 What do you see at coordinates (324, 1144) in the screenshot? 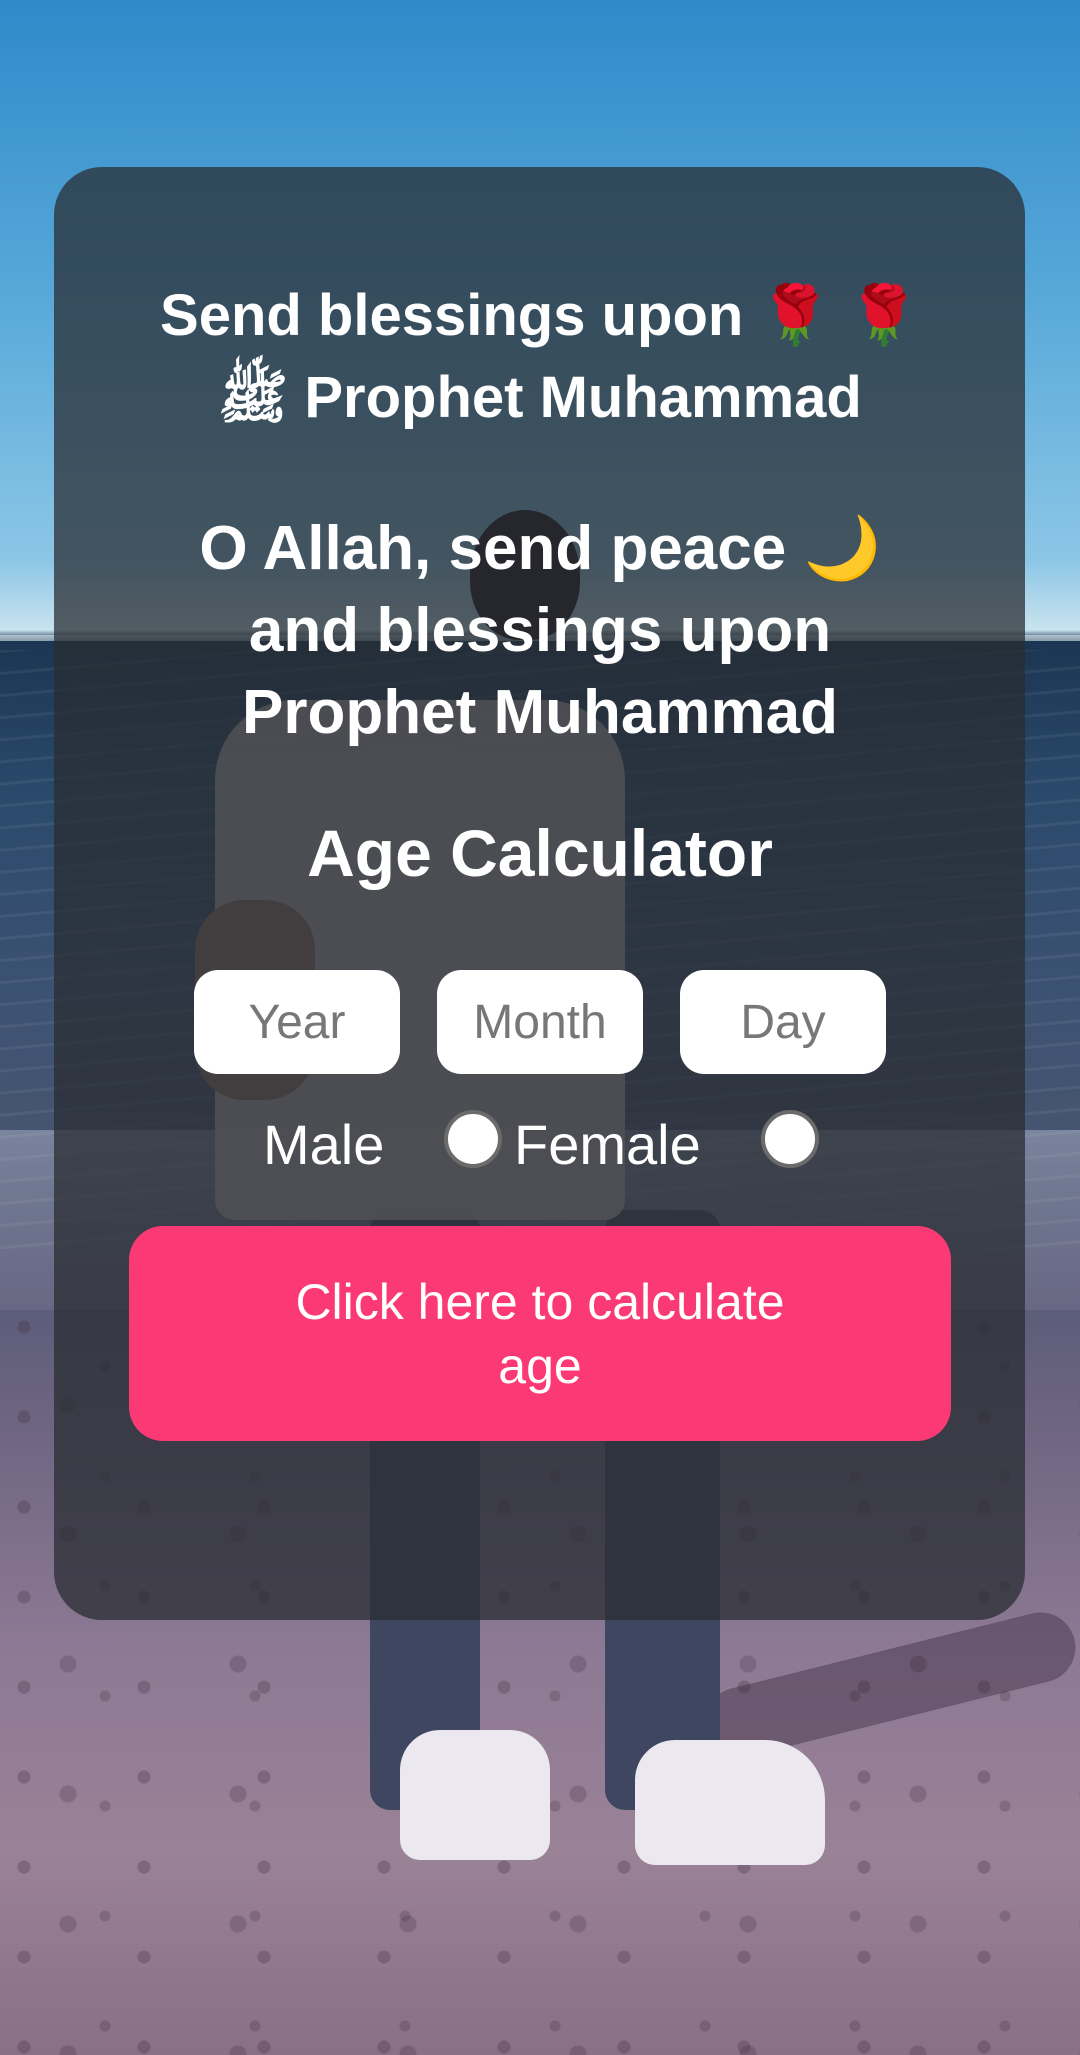
I see `male-label: Male` at bounding box center [324, 1144].